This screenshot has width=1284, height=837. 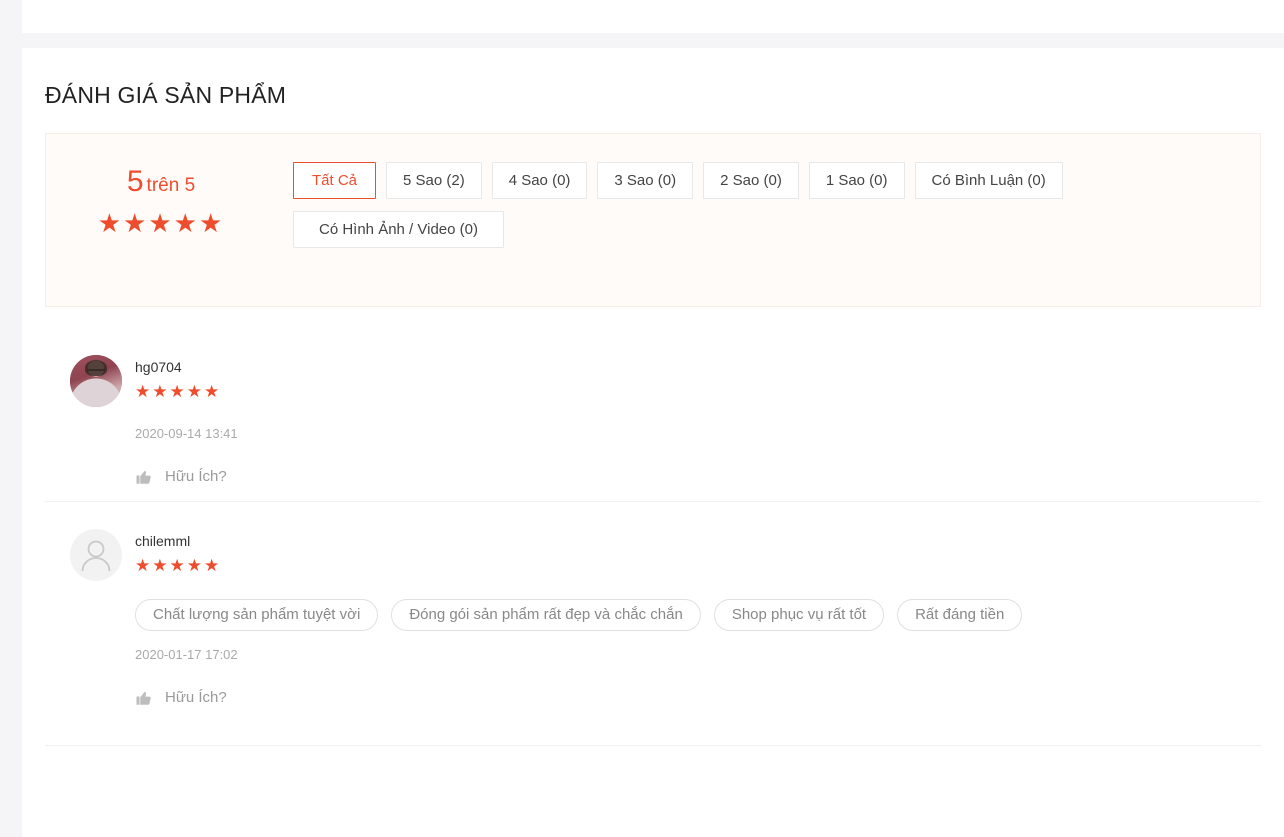 I want to click on overall-score-block: 5 trên 5 ★★★★★, so click(x=161, y=185).